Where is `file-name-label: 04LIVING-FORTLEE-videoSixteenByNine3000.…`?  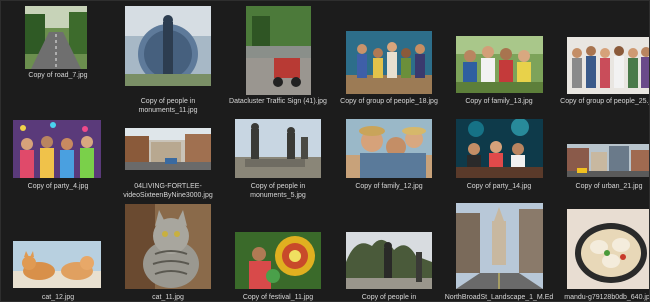
file-name-label: 04LIVING-FORTLEE-videoSixteenByNine3000.… is located at coordinates (168, 191).